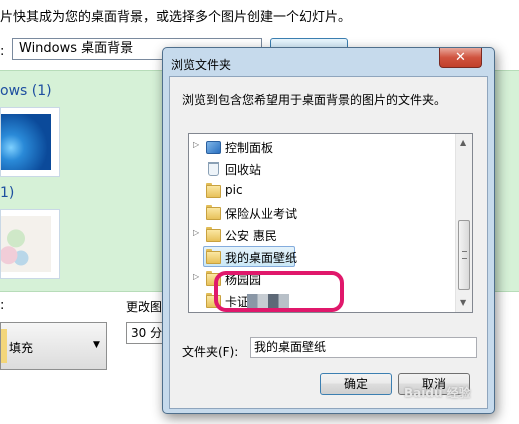 The height and width of the screenshot is (424, 519). I want to click on gallery-group-title: 1), so click(7, 193).